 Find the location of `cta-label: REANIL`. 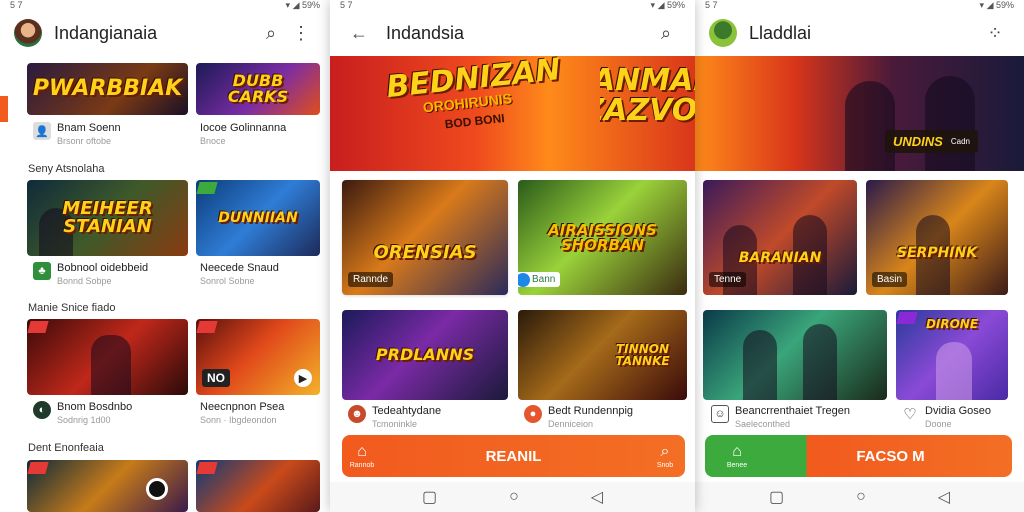

cta-label: REANIL is located at coordinates (513, 456).